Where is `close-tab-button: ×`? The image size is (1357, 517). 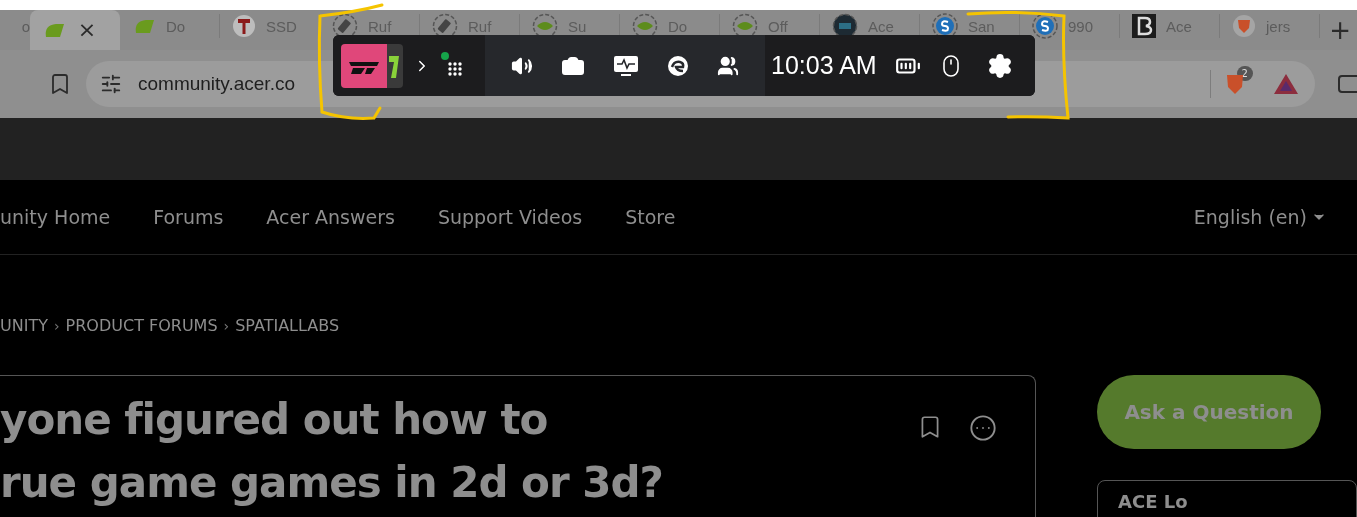 close-tab-button: × is located at coordinates (87, 30).